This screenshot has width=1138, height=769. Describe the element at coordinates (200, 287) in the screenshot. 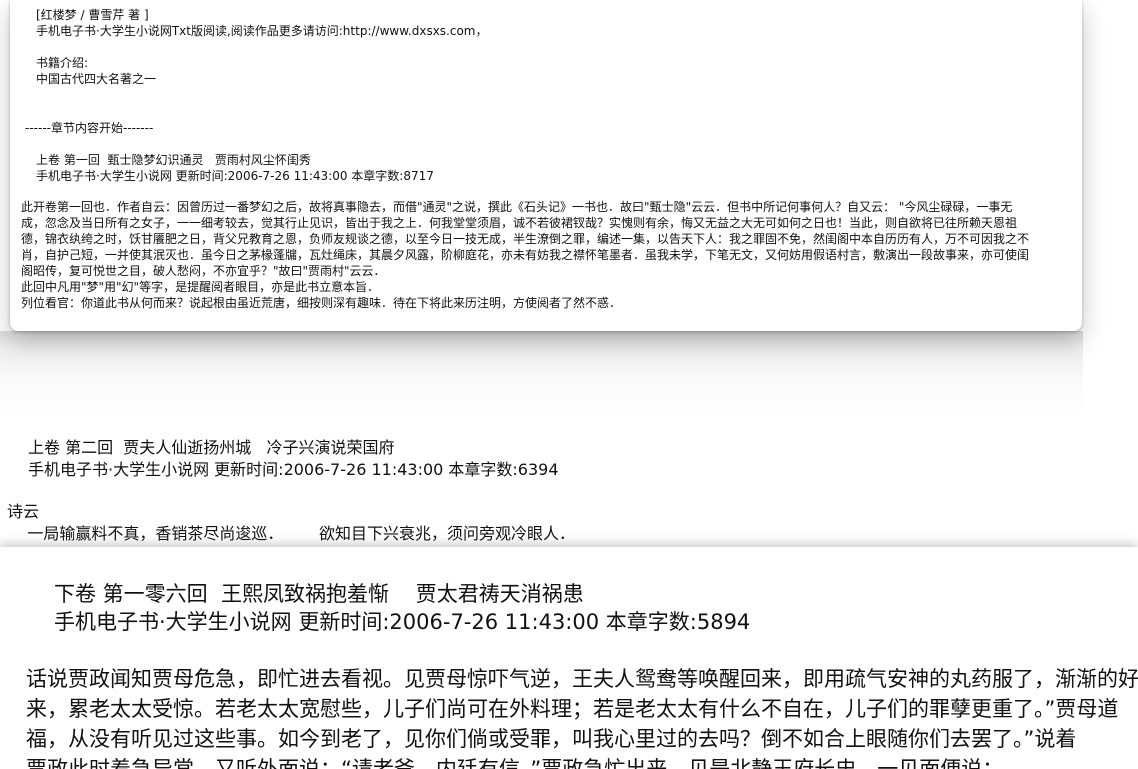

I see `body-line: 此回中凡用"梦"用"幻"等字，是提醒阅者眼目，亦是此书立意本旨．` at that location.